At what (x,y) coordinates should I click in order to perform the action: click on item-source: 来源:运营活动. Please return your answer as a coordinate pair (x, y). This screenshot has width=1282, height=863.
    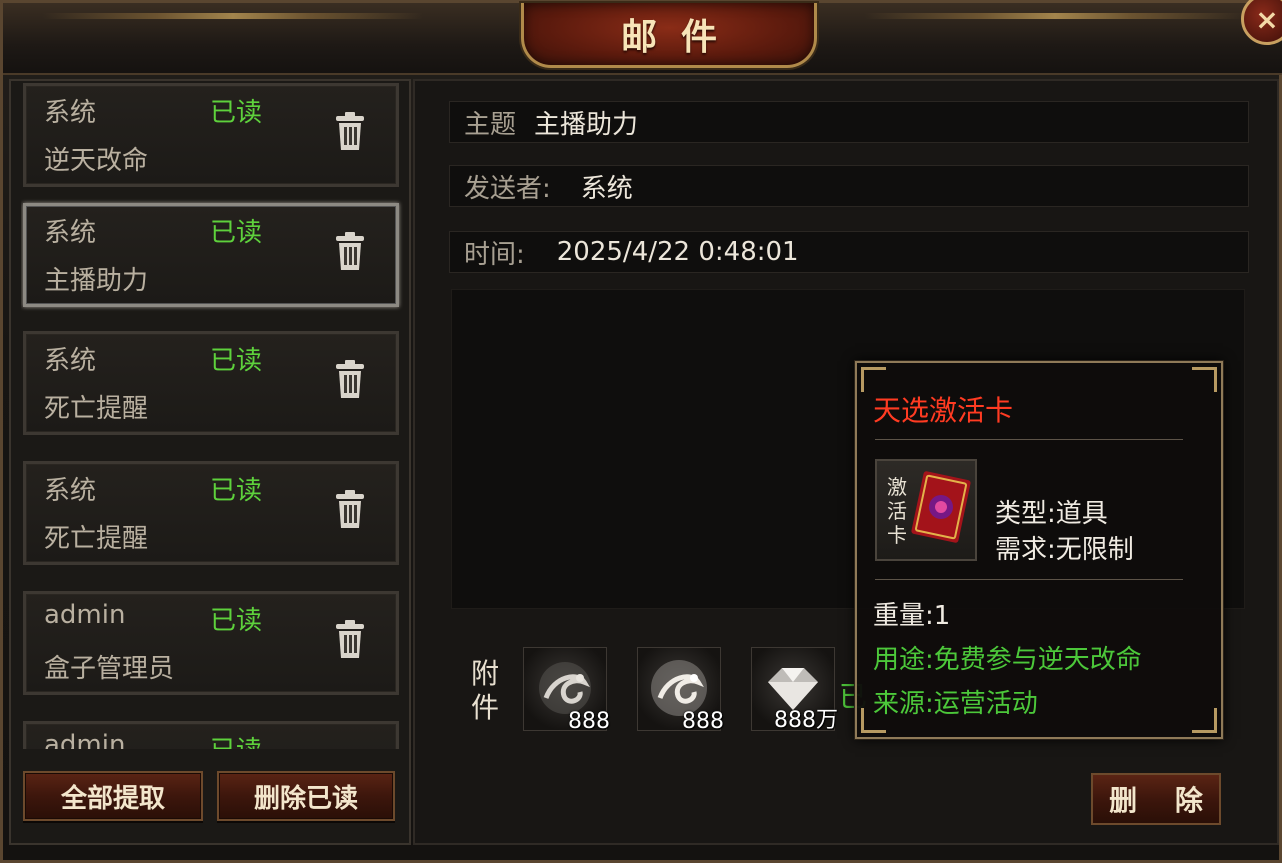
    Looking at the image, I should click on (955, 704).